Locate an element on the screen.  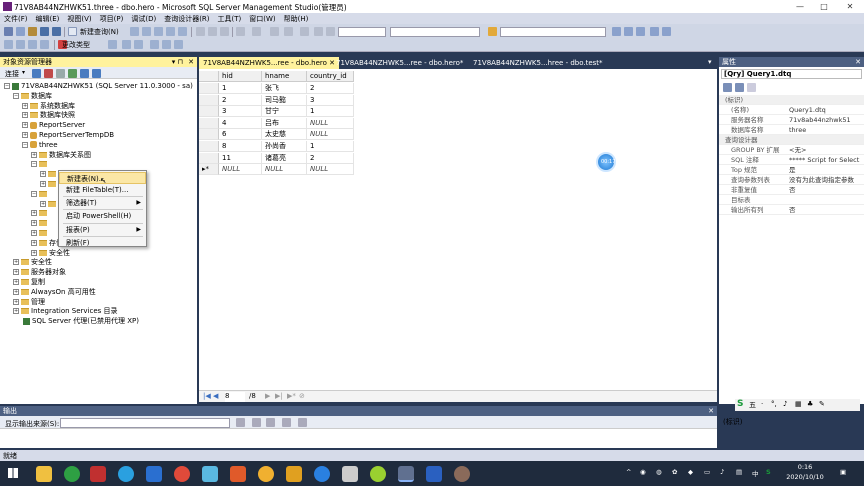
show-diagram-pane-icon is located at coordinates (8, 44).